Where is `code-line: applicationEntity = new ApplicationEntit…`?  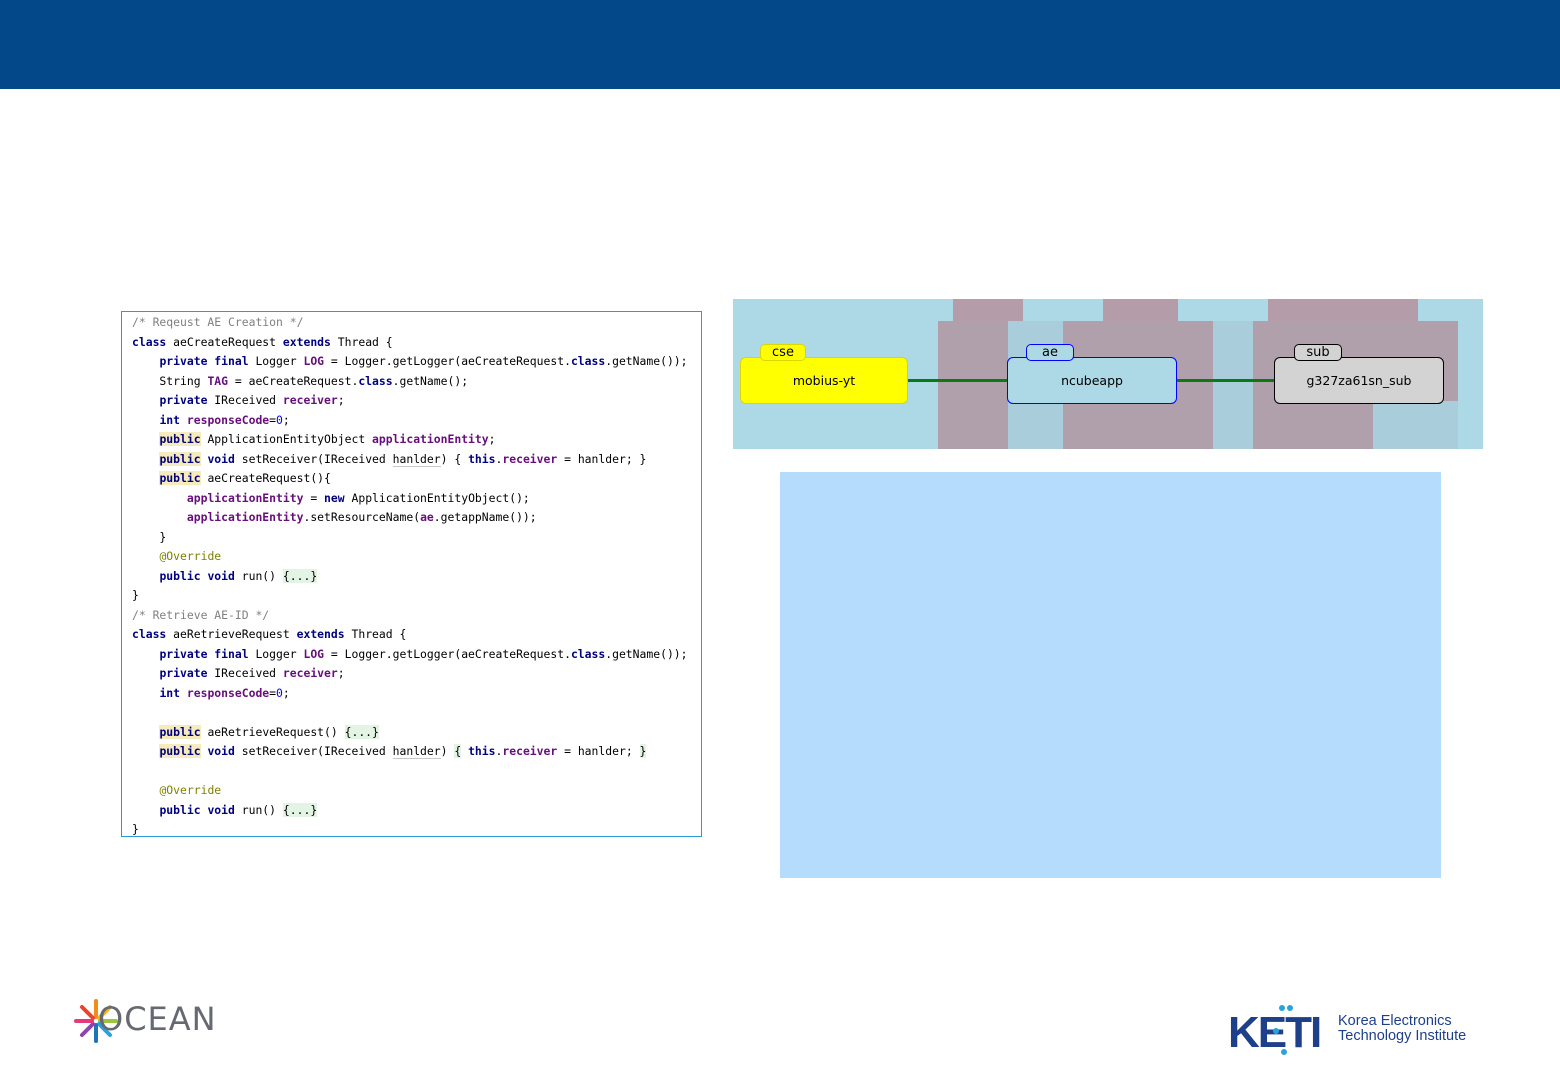 code-line: applicationEntity = new ApplicationEntit… is located at coordinates (358, 497).